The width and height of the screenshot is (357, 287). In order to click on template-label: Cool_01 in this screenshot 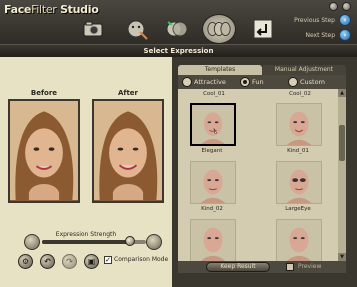, I will do `click(214, 94)`.